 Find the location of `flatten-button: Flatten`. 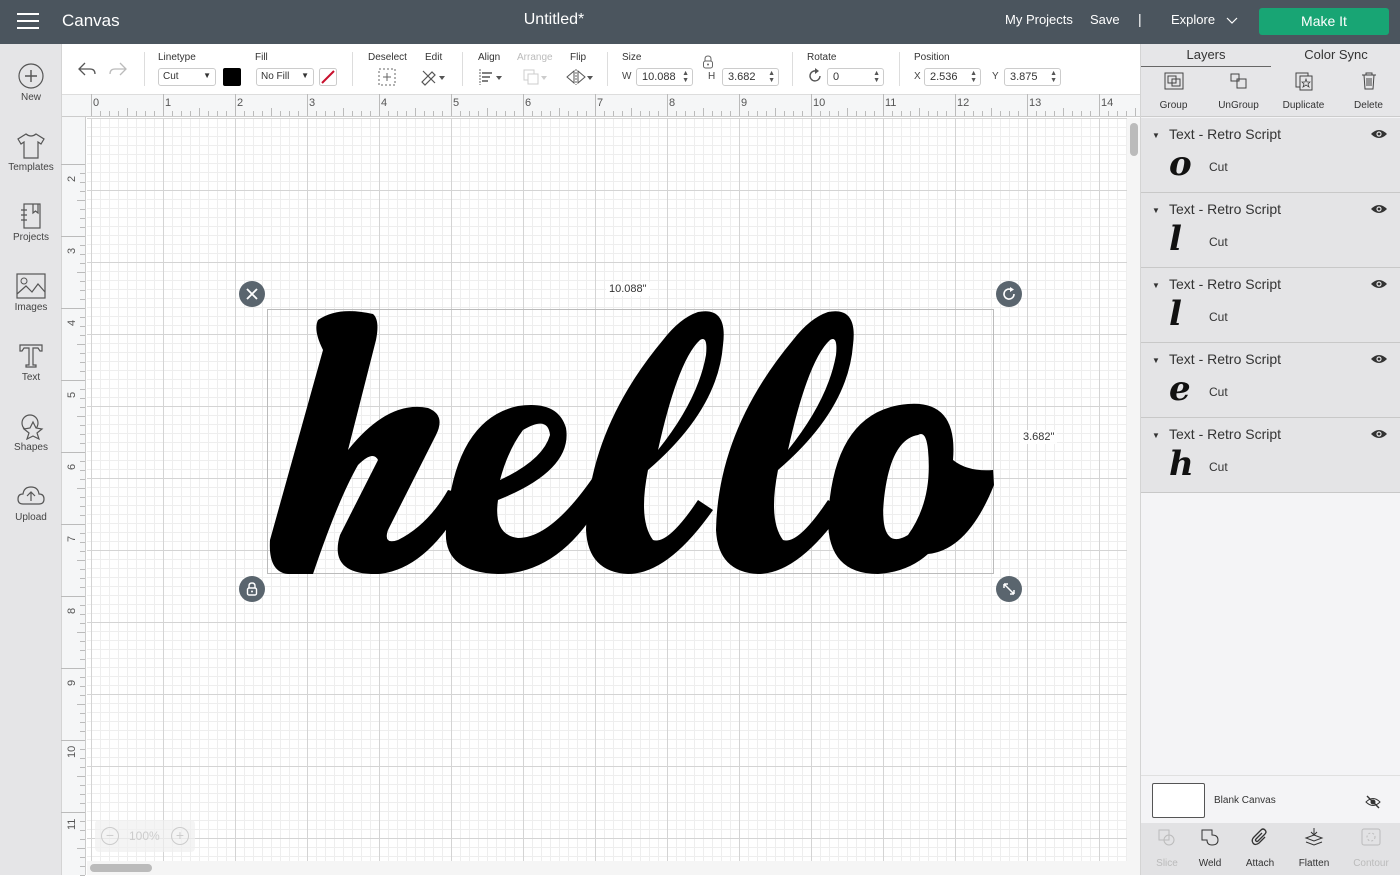

flatten-button: Flatten is located at coordinates (1314, 848).